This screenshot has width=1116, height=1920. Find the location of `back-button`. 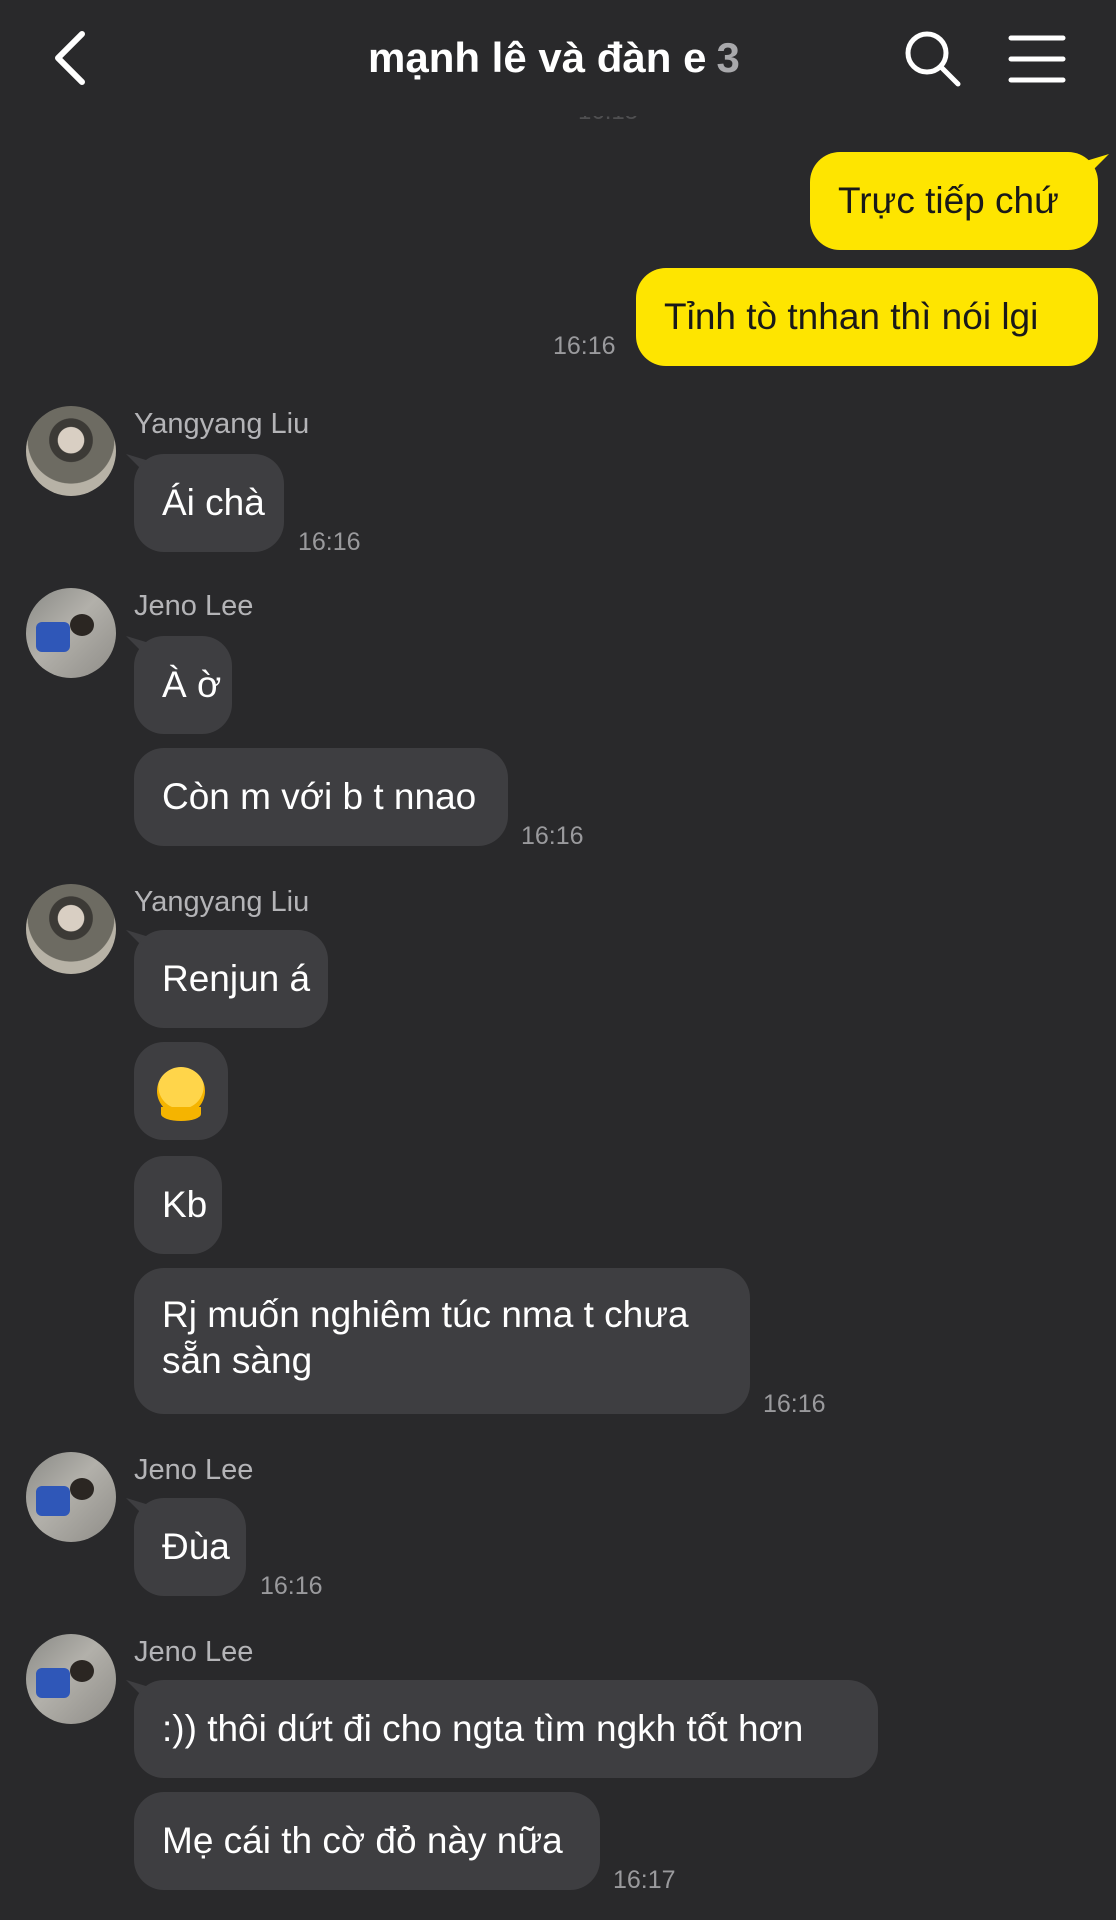

back-button is located at coordinates (72, 58).